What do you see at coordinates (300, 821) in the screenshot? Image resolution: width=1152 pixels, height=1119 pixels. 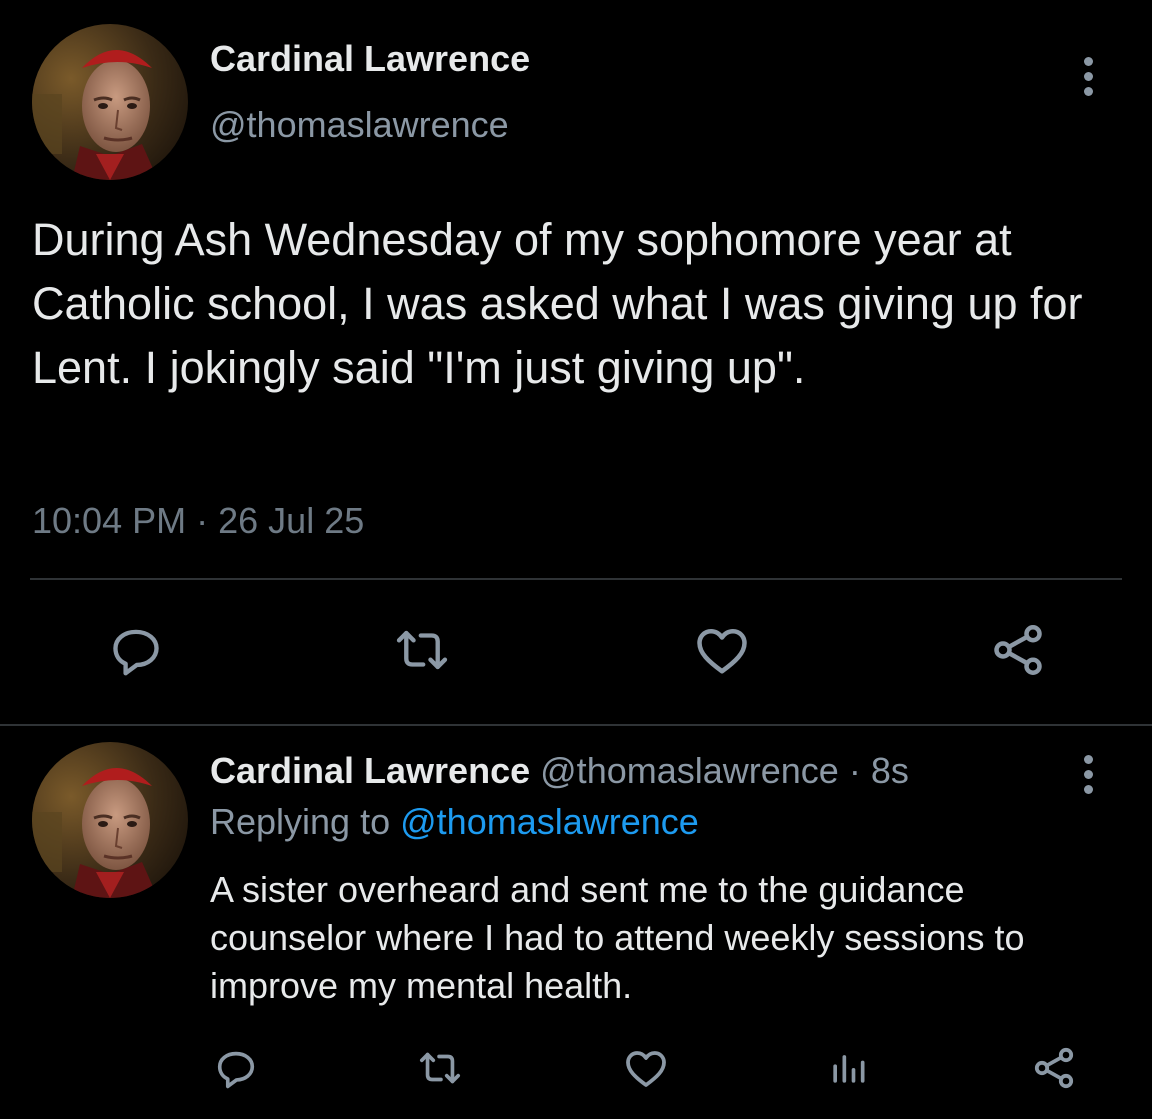 I see `replying-prefix: Replying to` at bounding box center [300, 821].